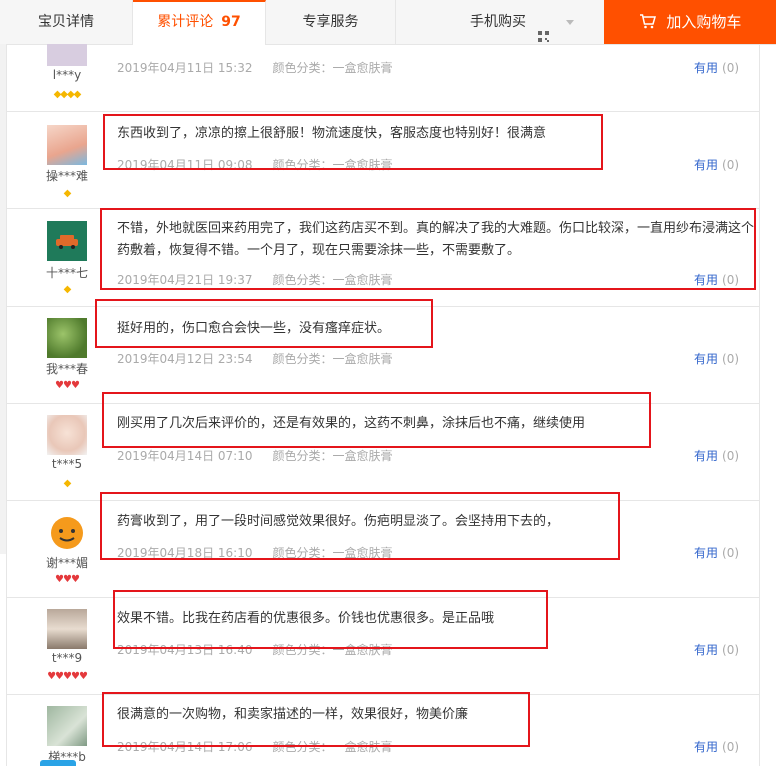 The height and width of the screenshot is (766, 776). I want to click on taskbar-icon, so click(58, 763).